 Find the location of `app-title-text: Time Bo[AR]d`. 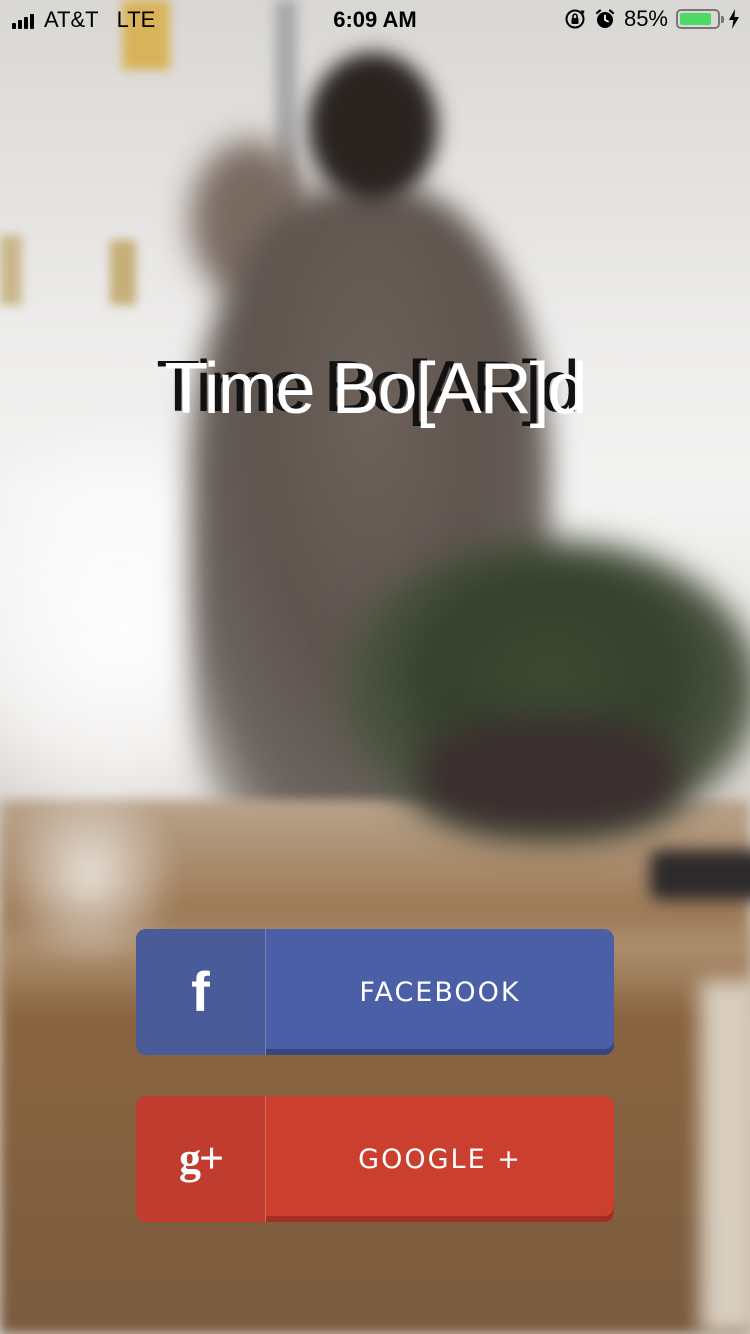

app-title-text: Time Bo[AR]d is located at coordinates (375, 389).